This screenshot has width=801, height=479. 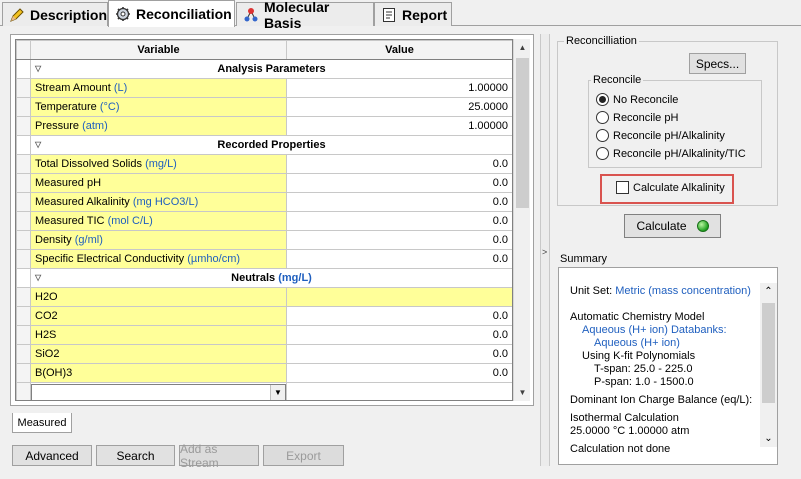 I want to click on table-row: B(OH)3 0.0, so click(x=264, y=373).